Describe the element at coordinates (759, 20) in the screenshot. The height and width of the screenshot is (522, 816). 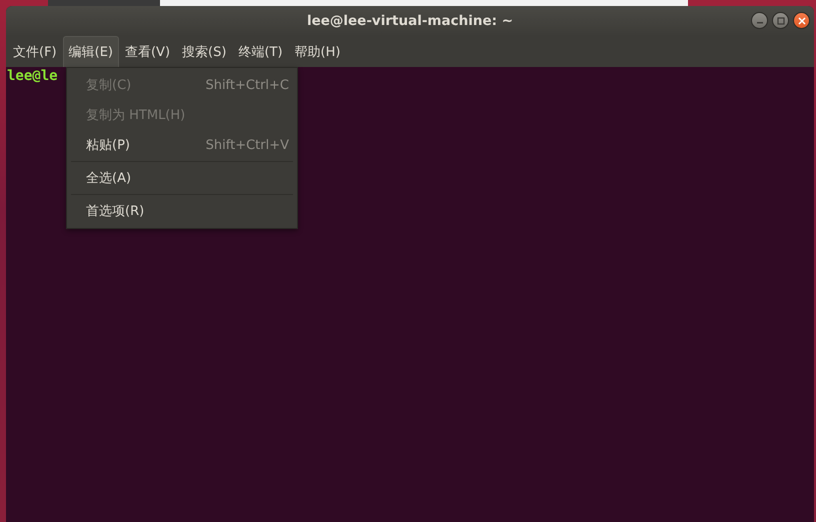
I see `minimize-button` at that location.